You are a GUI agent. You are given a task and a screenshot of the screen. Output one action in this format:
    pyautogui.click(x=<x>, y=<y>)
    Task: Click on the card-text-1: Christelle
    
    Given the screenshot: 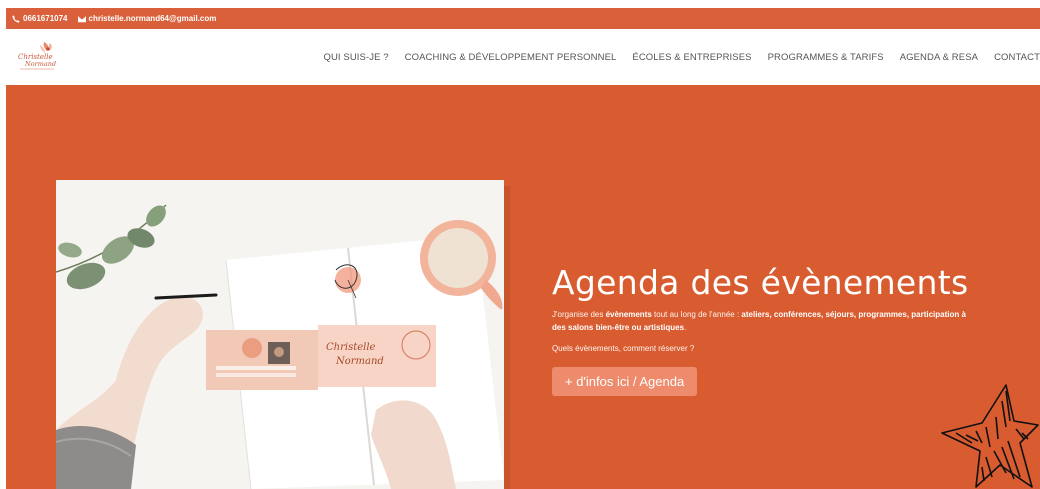 What is the action you would take?
    pyautogui.click(x=351, y=347)
    